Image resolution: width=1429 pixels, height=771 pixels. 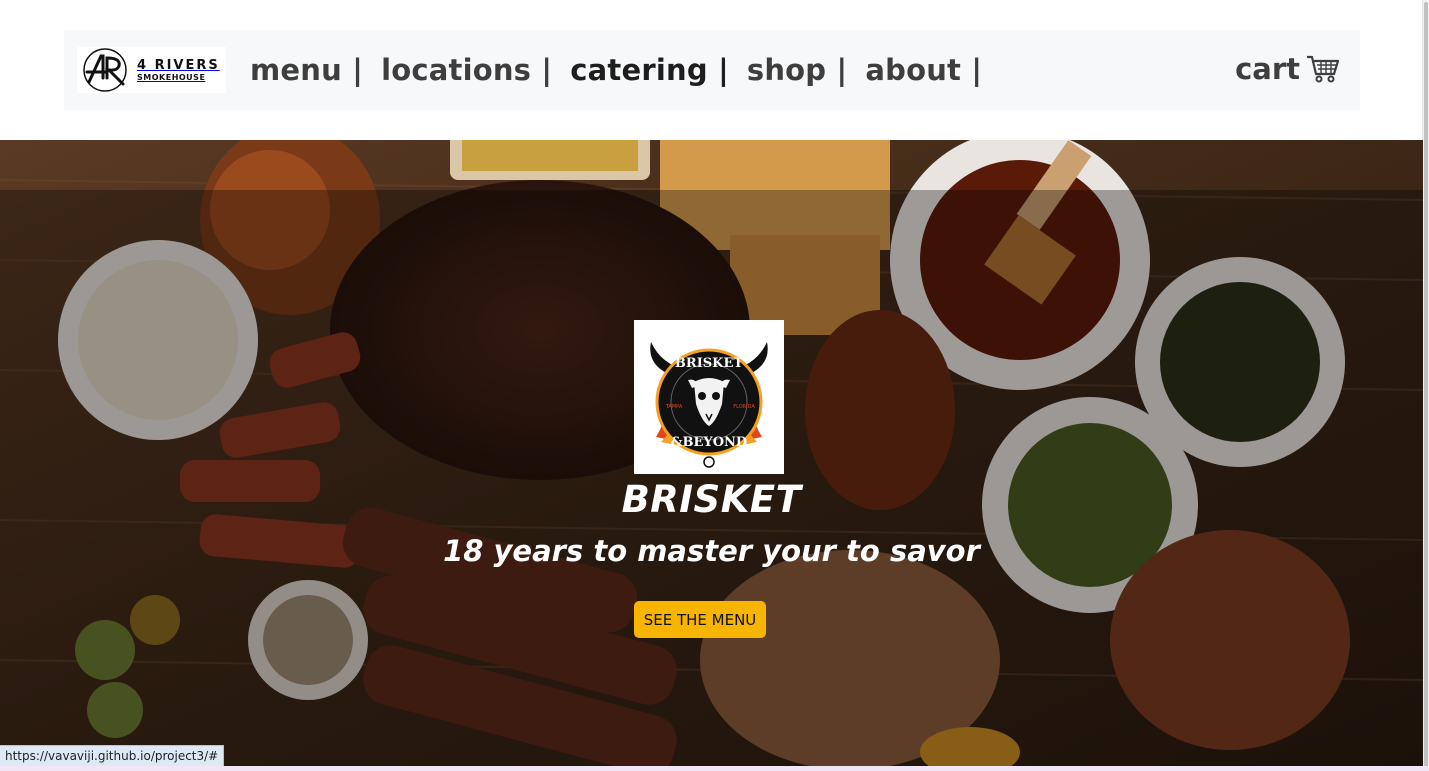 I want to click on brand-name: 4 RIVERS SMOKEHOUSE, so click(x=178, y=70).